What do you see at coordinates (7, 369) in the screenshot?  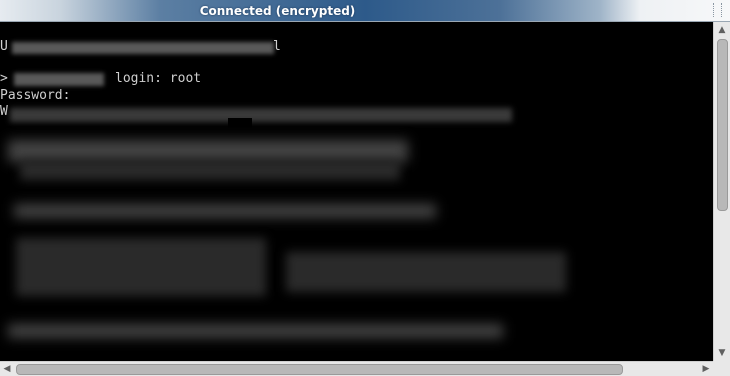 I see `scroll-left-icon: ◀` at bounding box center [7, 369].